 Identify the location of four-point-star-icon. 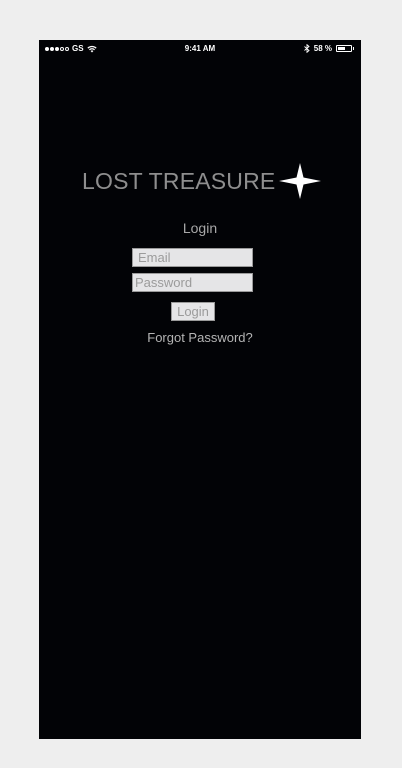
(300, 181).